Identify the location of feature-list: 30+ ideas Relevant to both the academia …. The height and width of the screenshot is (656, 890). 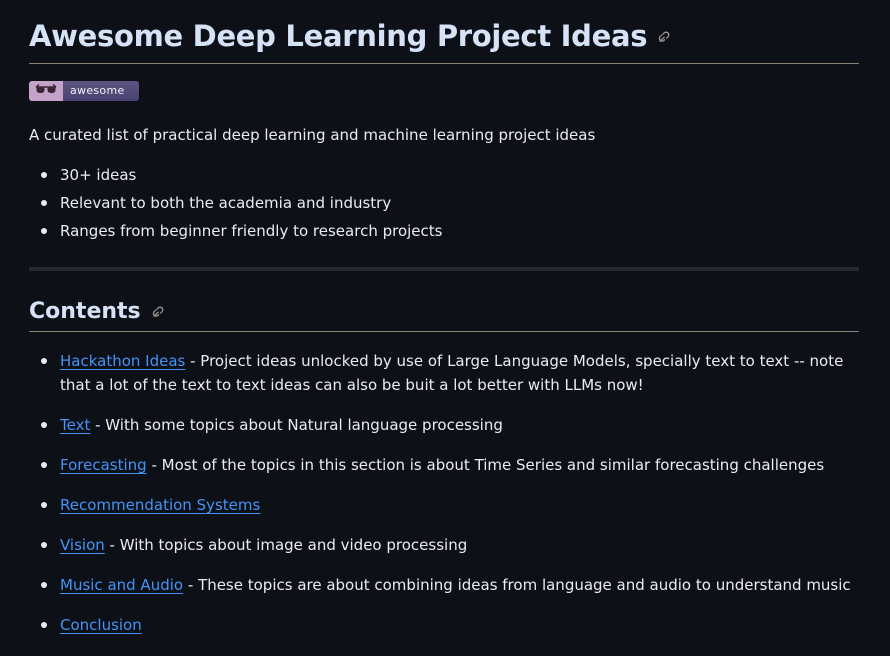
(235, 205).